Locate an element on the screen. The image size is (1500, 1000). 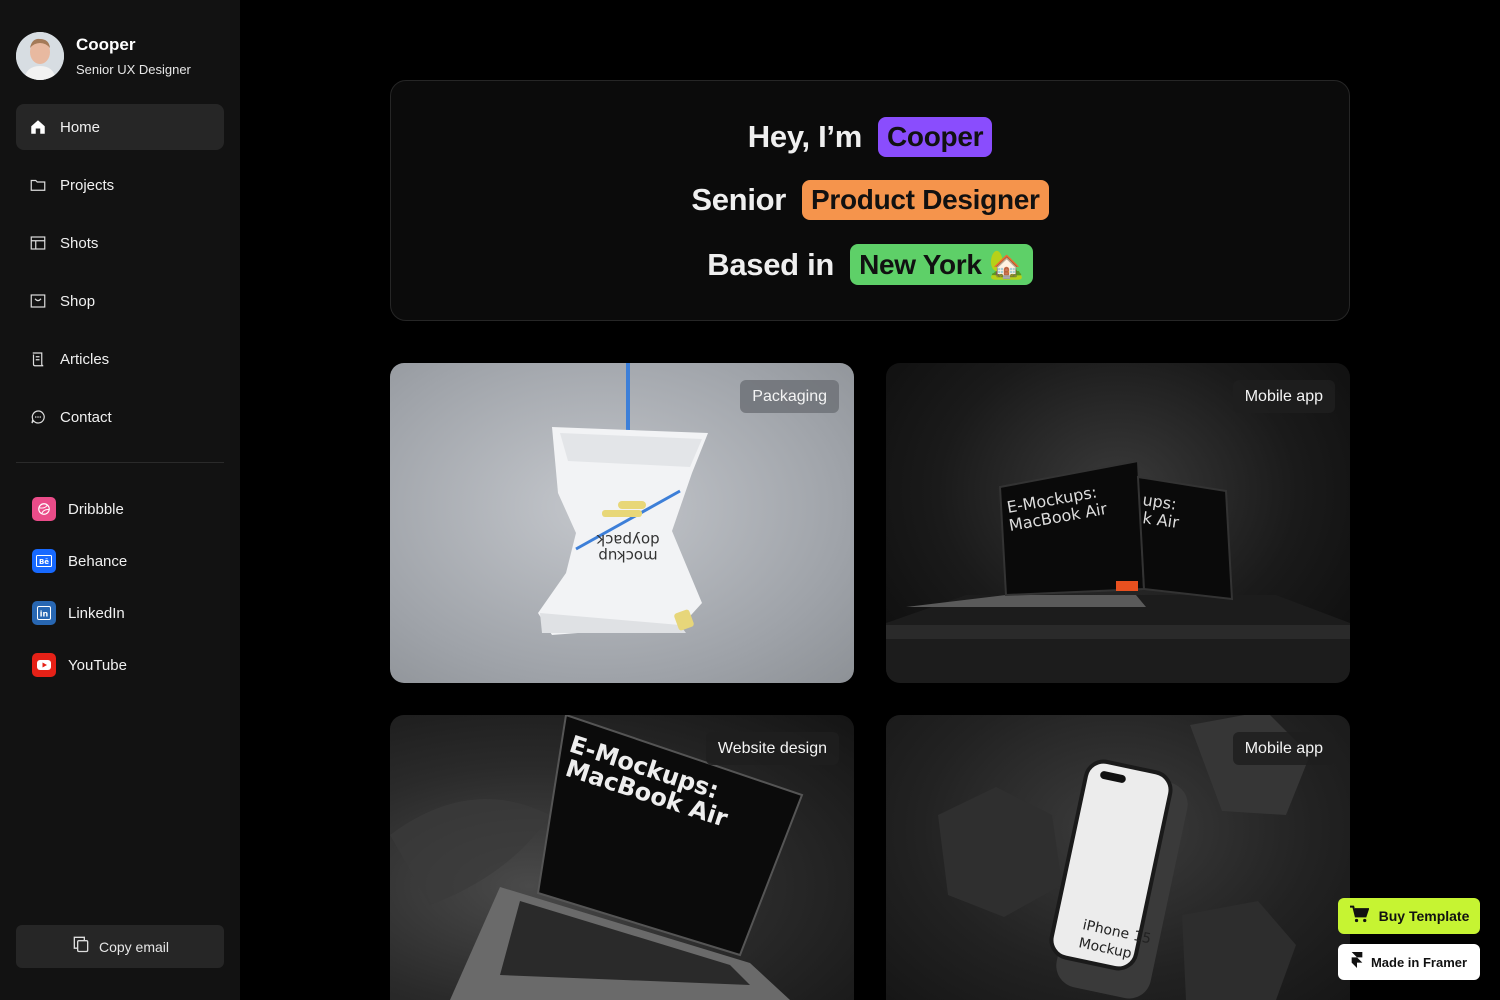
profile-name: Cooper is located at coordinates (106, 44).